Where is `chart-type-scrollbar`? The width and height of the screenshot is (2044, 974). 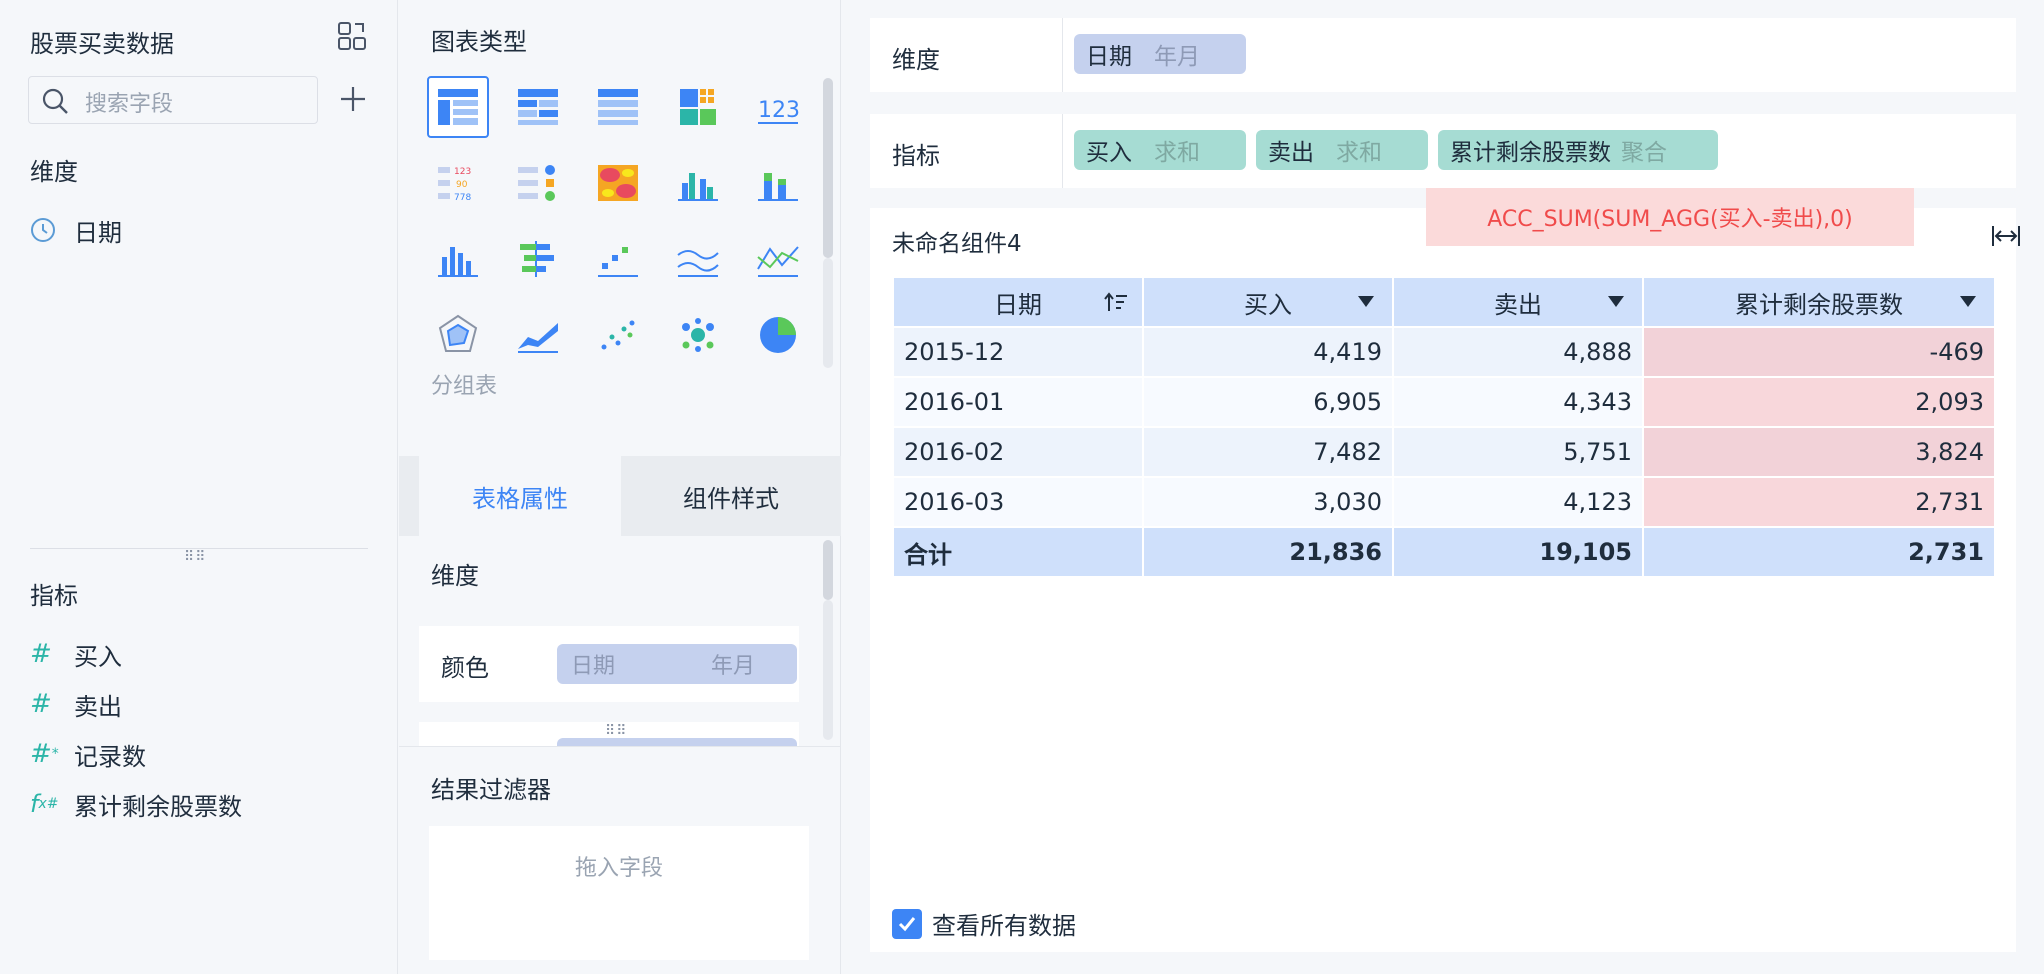
chart-type-scrollbar is located at coordinates (828, 168).